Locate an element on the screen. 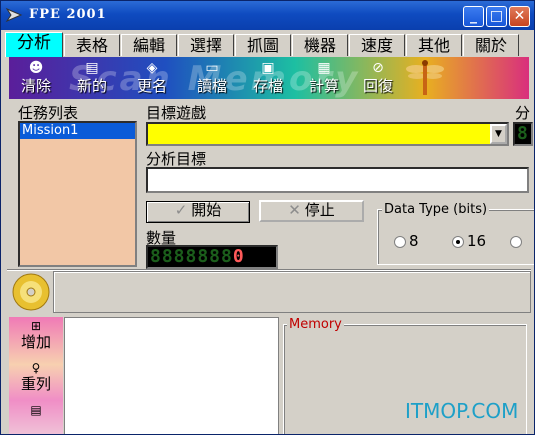 This screenshot has height=435, width=535. edit-icon: ▤ is located at coordinates (36, 410).